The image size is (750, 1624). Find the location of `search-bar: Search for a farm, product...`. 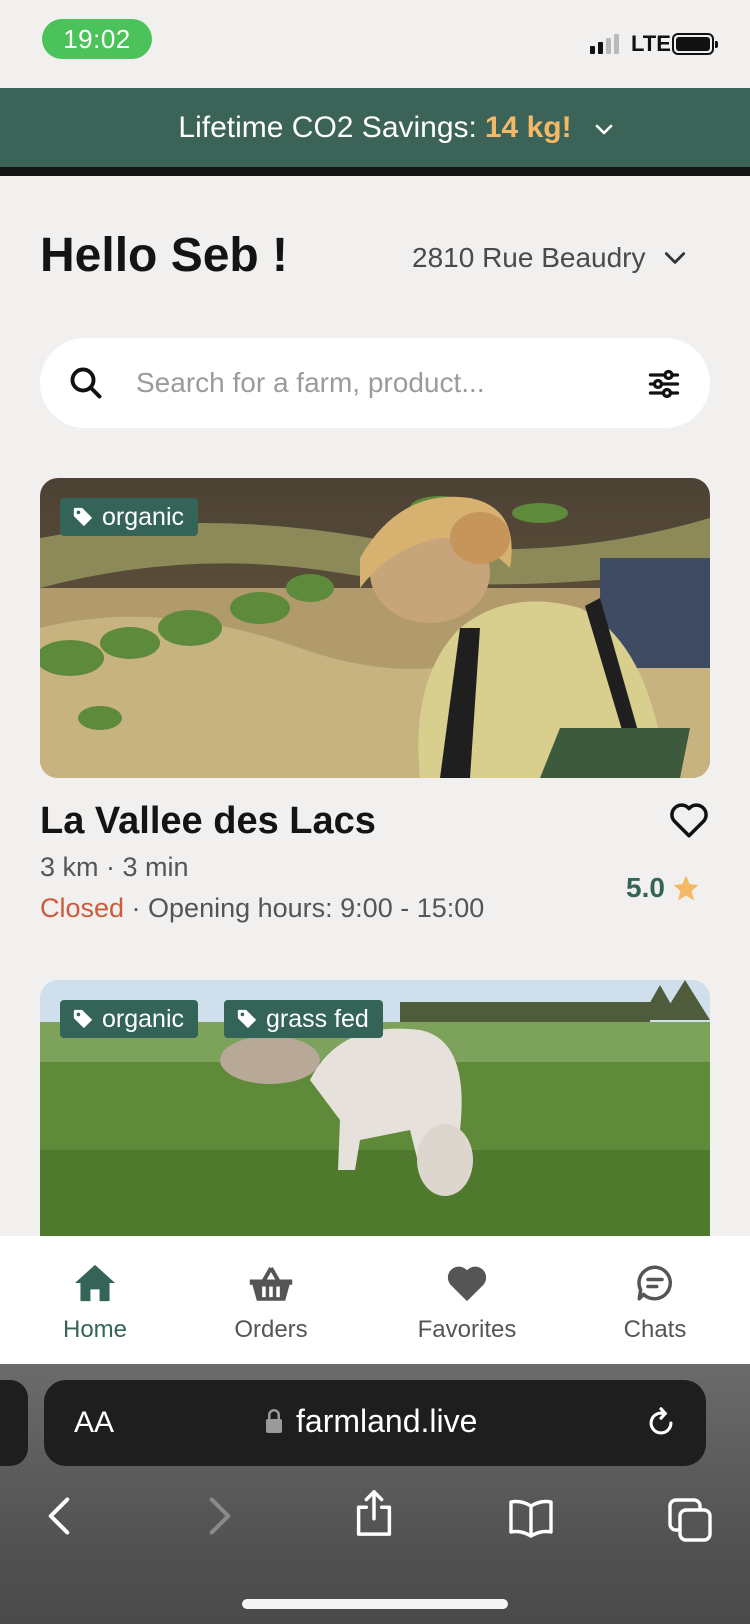

search-bar: Search for a farm, product... is located at coordinates (375, 383).